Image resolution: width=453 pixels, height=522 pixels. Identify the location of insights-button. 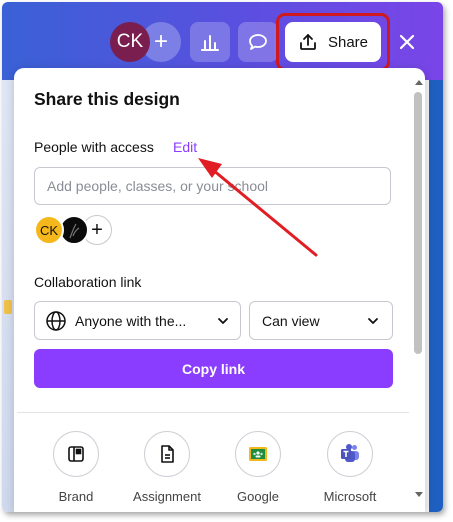
(210, 42).